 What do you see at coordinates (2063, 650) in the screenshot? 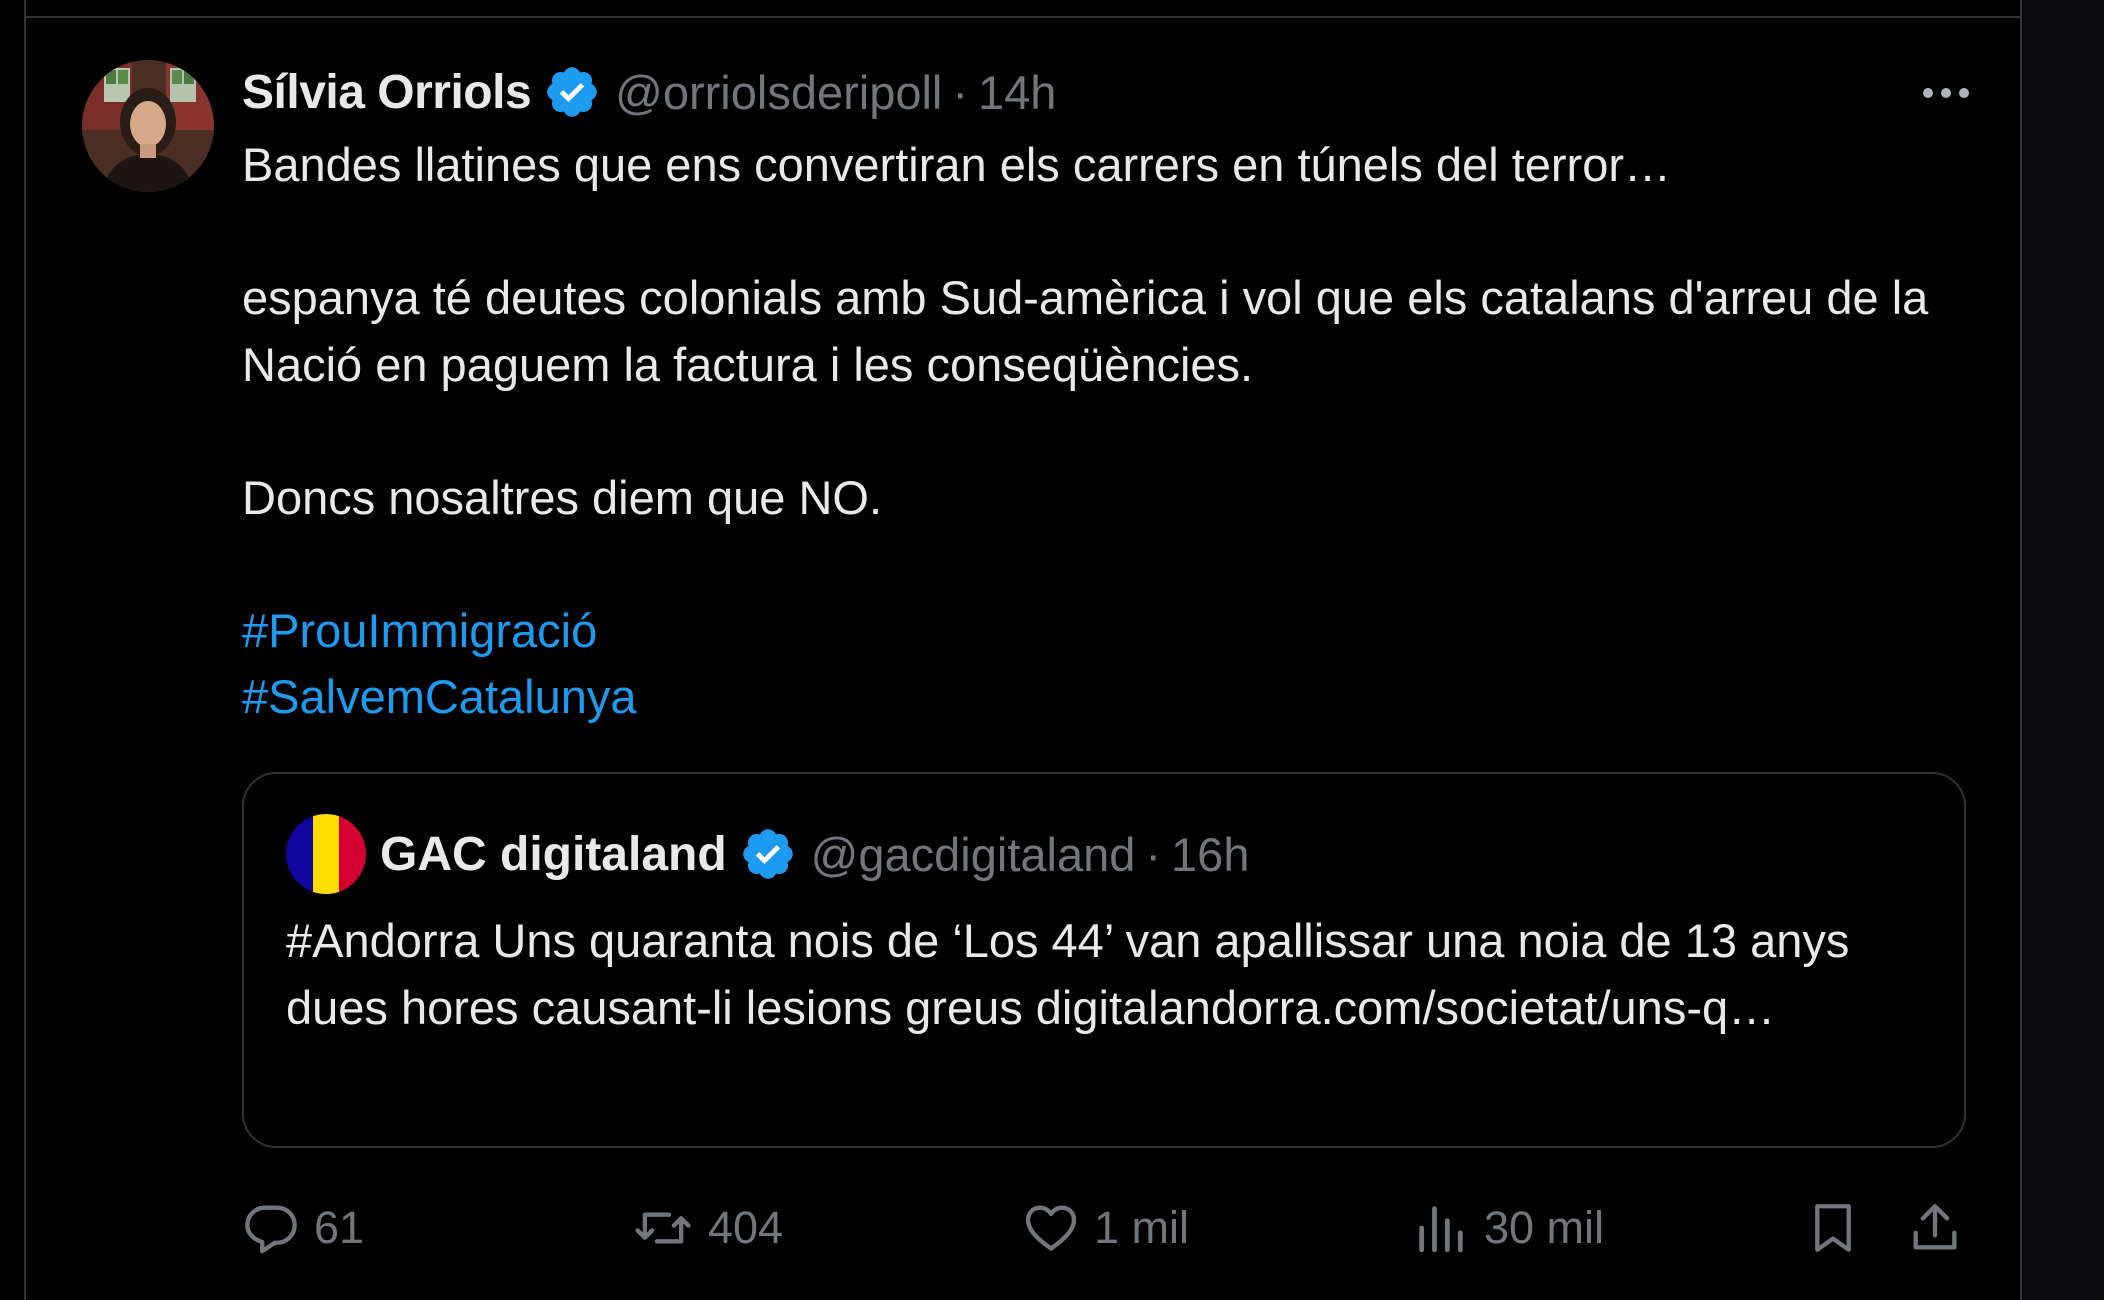
I see `side-background` at bounding box center [2063, 650].